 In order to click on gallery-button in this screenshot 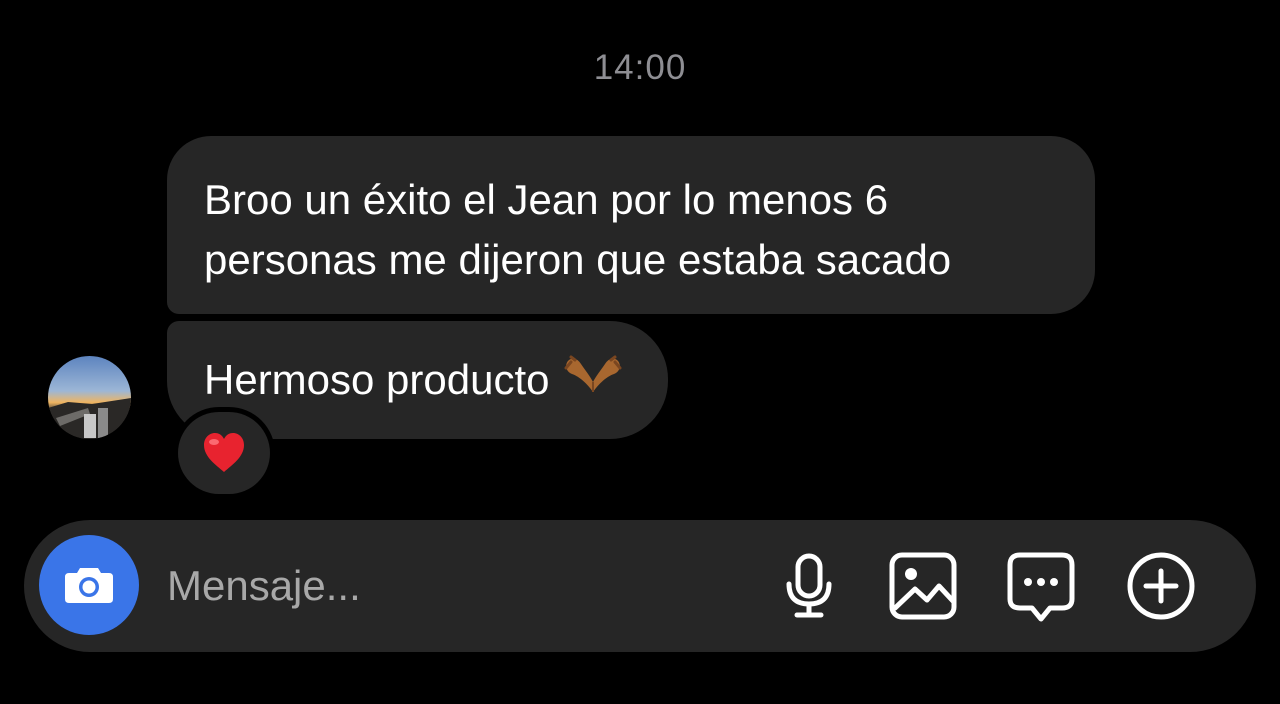, I will do `click(923, 586)`.